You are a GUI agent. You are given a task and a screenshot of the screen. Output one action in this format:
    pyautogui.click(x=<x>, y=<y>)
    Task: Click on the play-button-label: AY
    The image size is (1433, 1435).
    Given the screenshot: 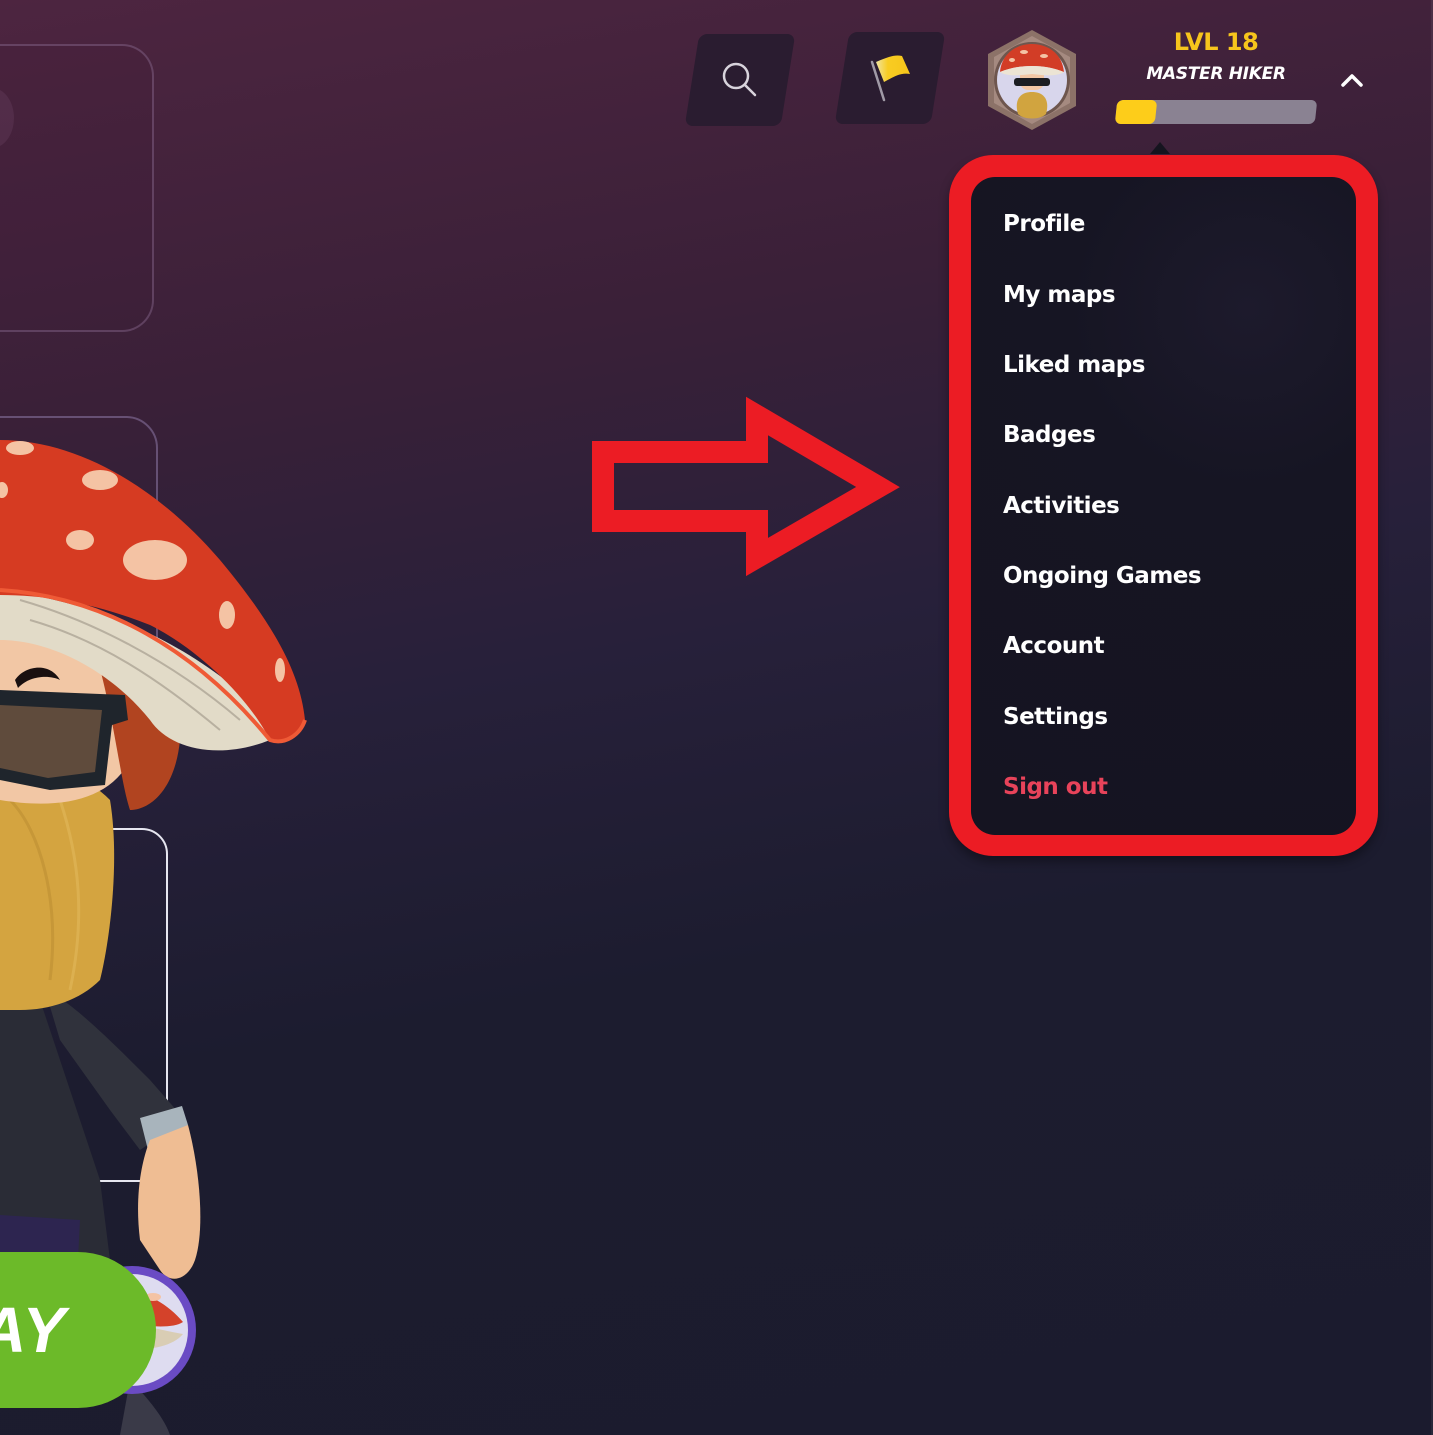 What is the action you would take?
    pyautogui.click(x=33, y=1330)
    